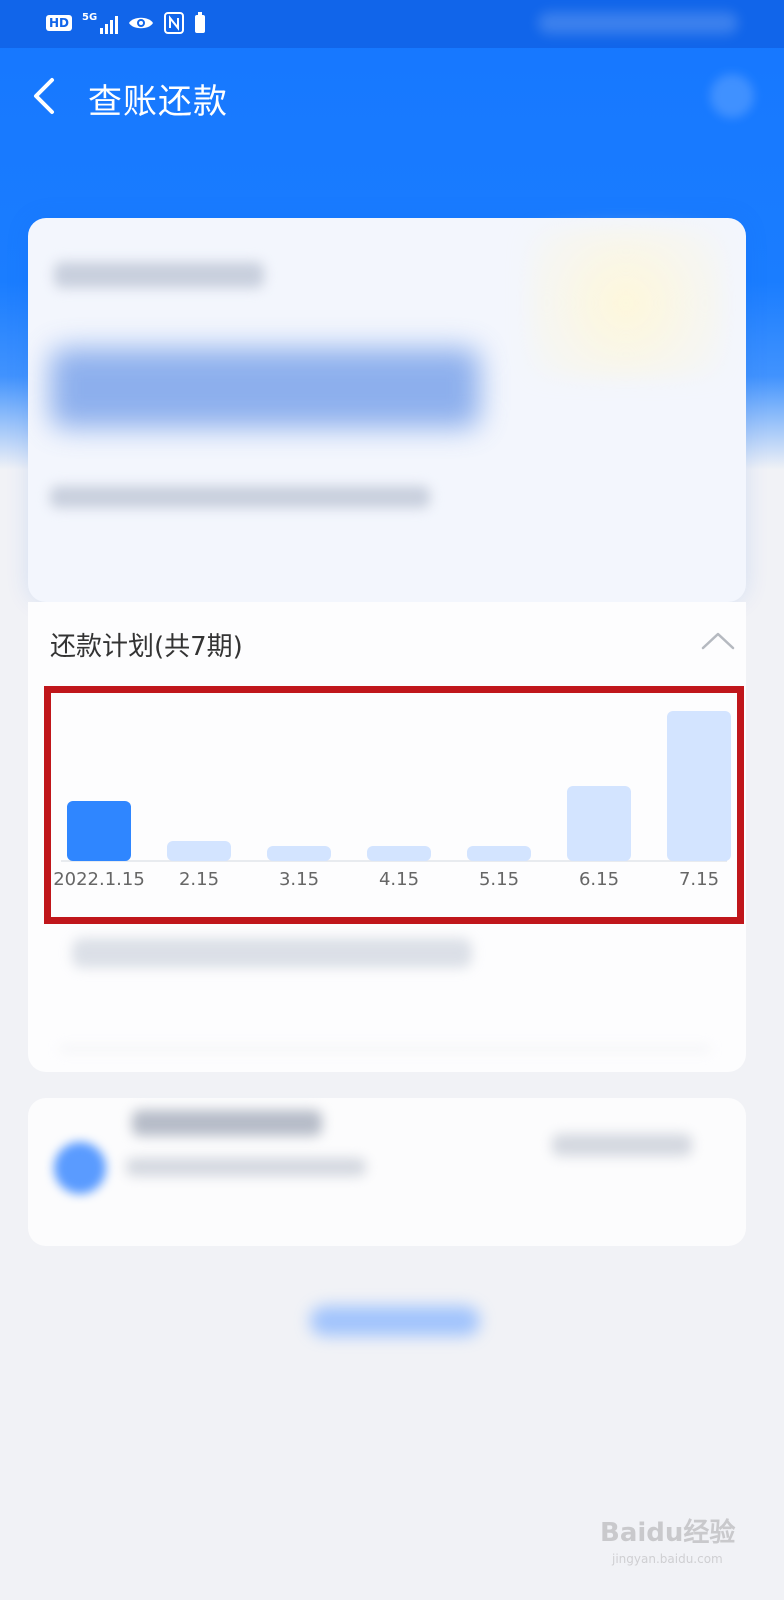 This screenshot has width=784, height=1600. Describe the element at coordinates (227, 1123) in the screenshot. I see `blurred-item-title` at that location.